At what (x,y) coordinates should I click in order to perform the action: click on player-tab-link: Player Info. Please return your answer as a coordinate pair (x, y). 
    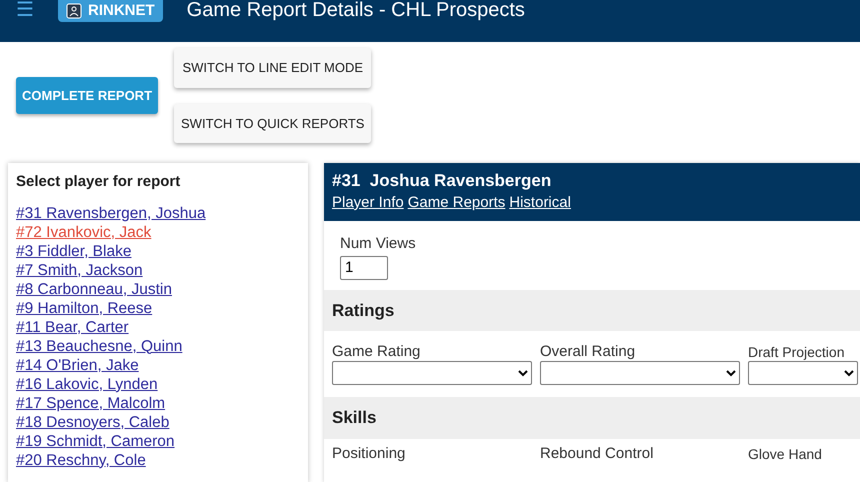
    Looking at the image, I should click on (368, 202).